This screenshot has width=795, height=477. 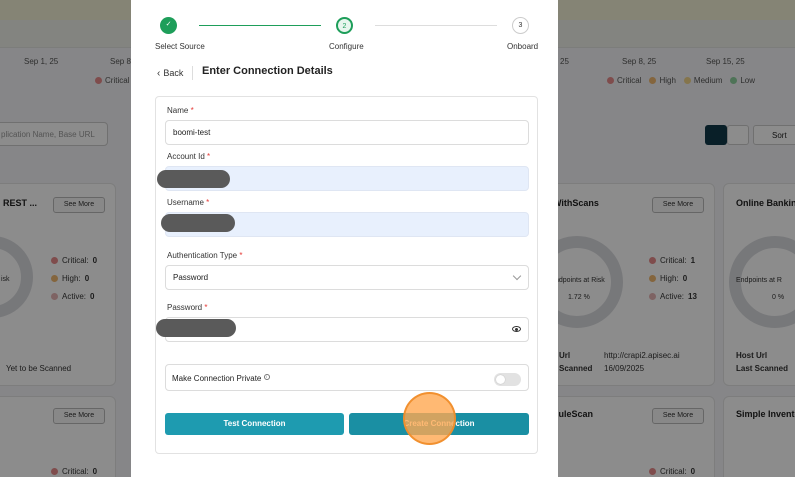 I want to click on step-label-configure: Configure, so click(x=346, y=46).